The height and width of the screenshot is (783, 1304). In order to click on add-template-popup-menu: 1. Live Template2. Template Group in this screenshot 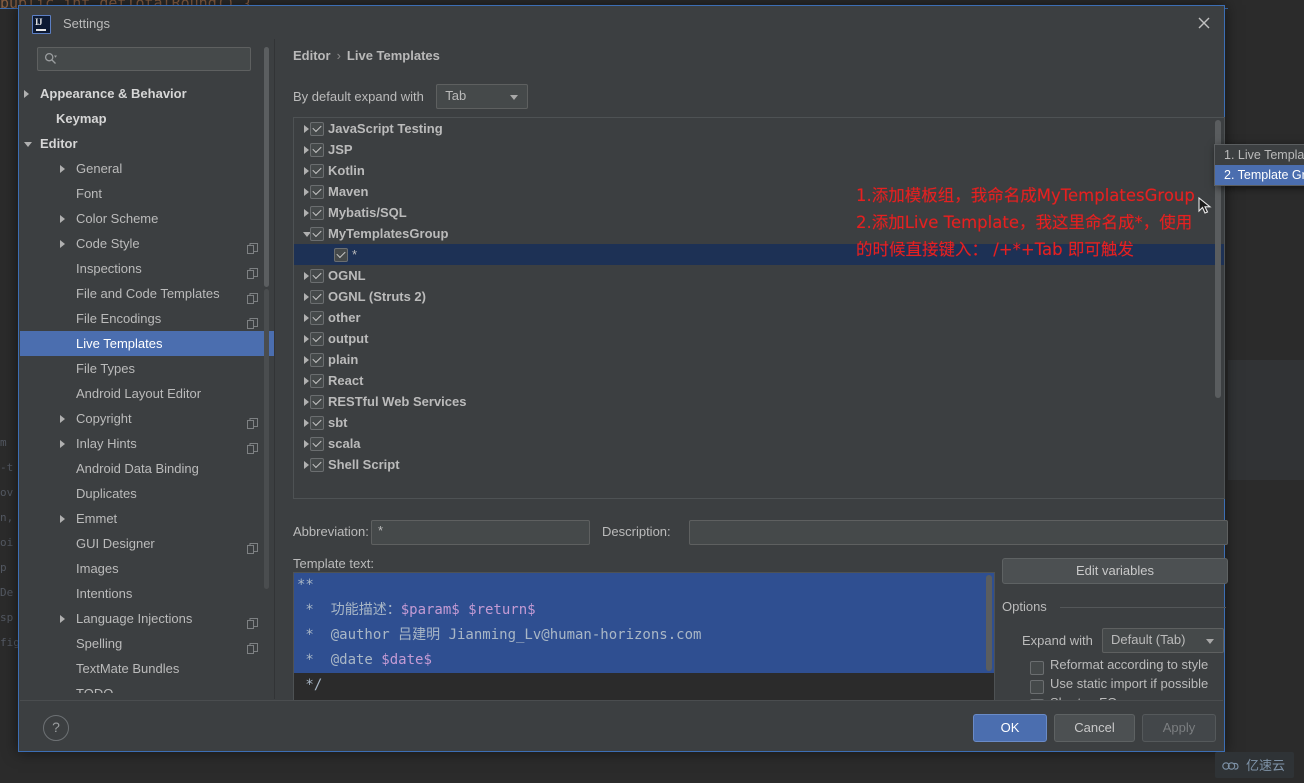, I will do `click(1259, 165)`.